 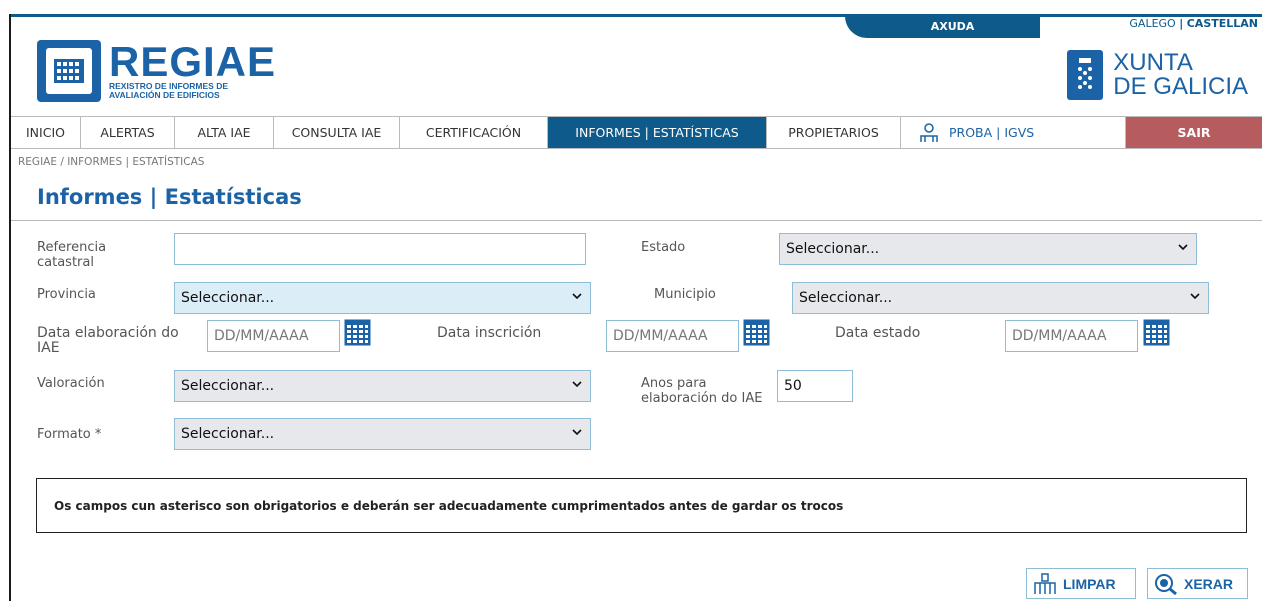 What do you see at coordinates (1153, 62) in the screenshot?
I see `xunta-line1: XUNTA` at bounding box center [1153, 62].